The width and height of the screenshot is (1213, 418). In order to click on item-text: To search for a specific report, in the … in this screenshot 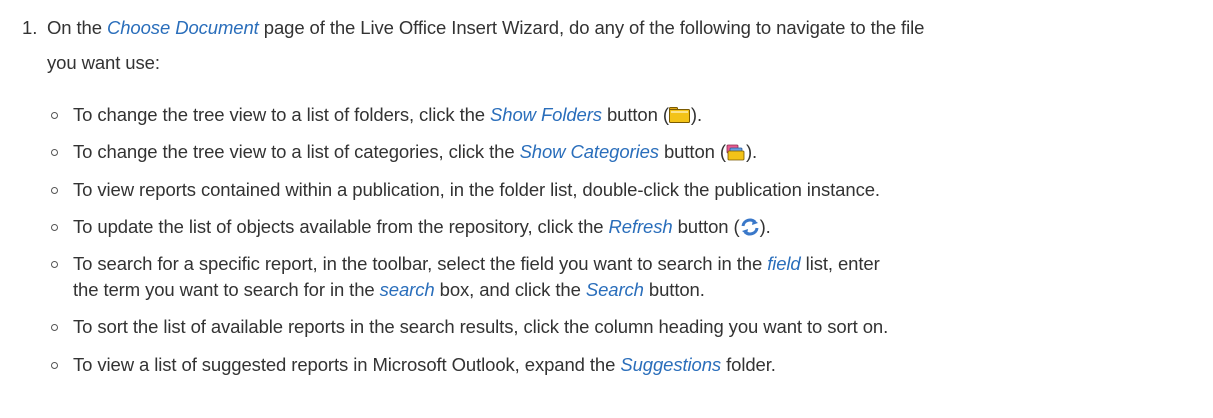, I will do `click(420, 263)`.